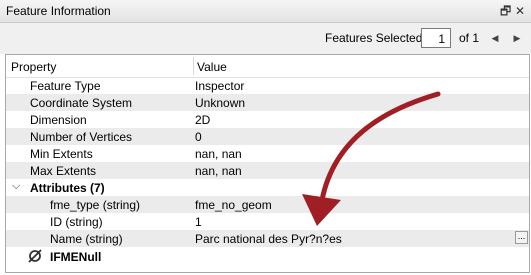 The height and width of the screenshot is (275, 531). Describe the element at coordinates (436, 38) in the screenshot. I see `page-input: 1` at that location.